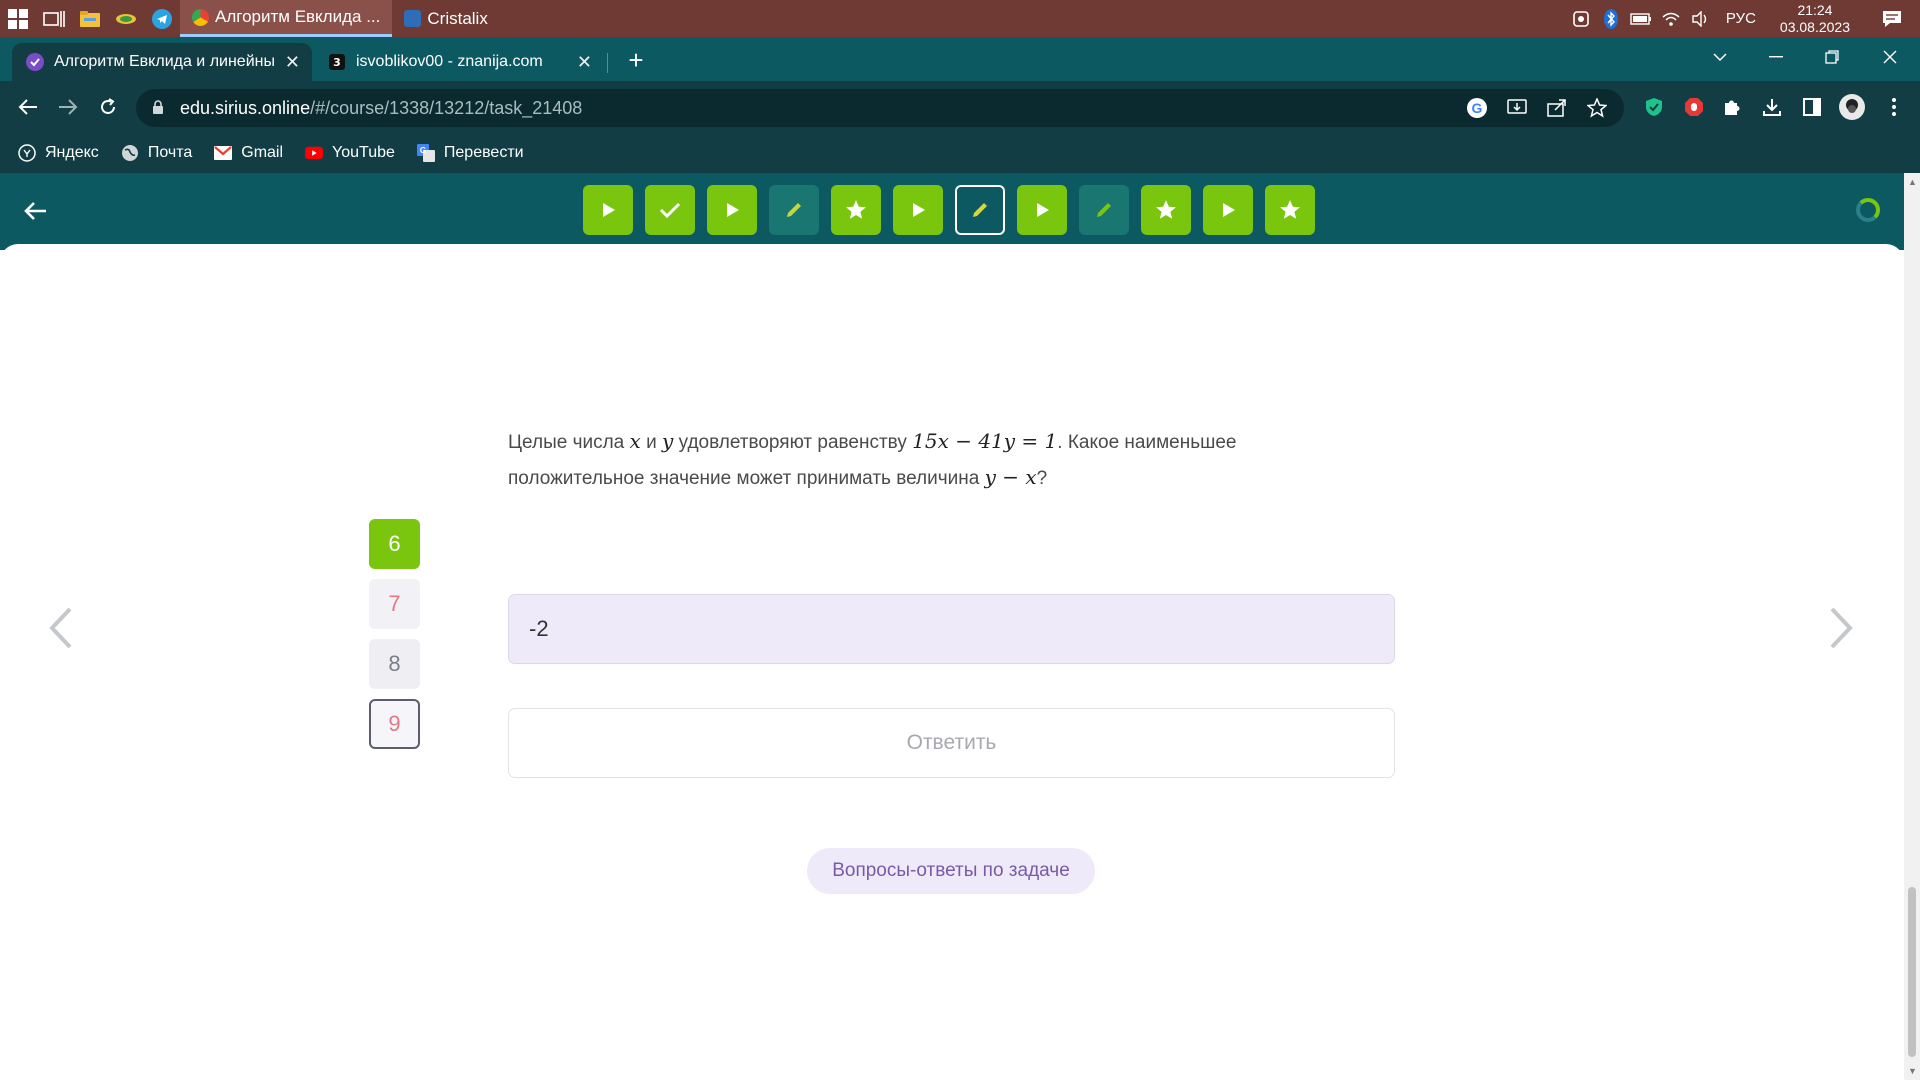 The height and width of the screenshot is (1080, 1920). Describe the element at coordinates (1477, 108) in the screenshot. I see `google-lens-icon: G` at that location.